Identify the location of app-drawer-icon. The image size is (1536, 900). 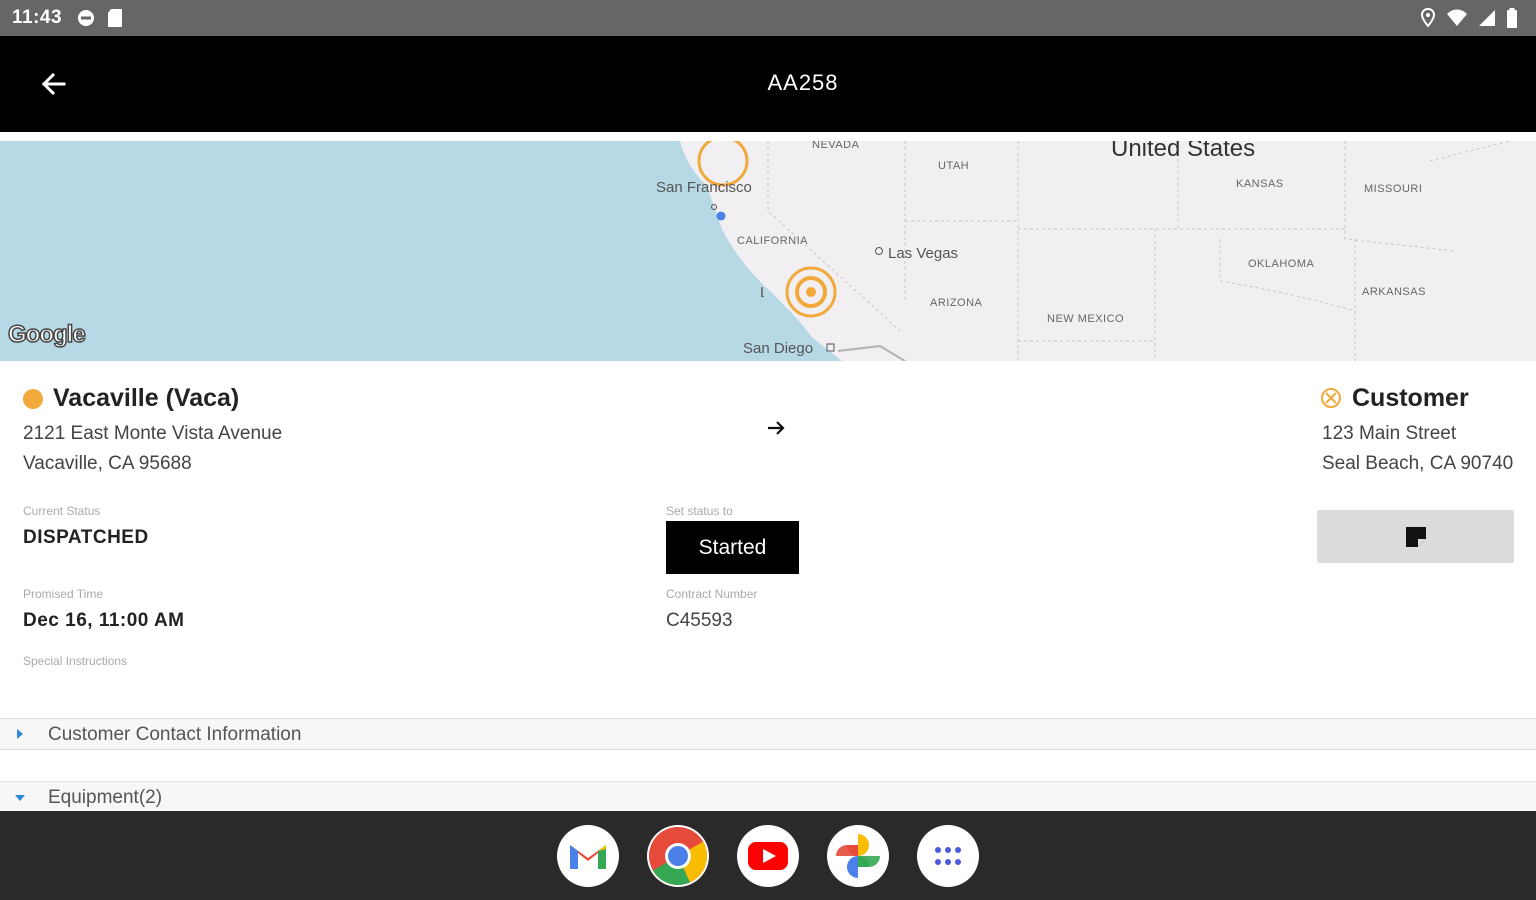
(948, 856).